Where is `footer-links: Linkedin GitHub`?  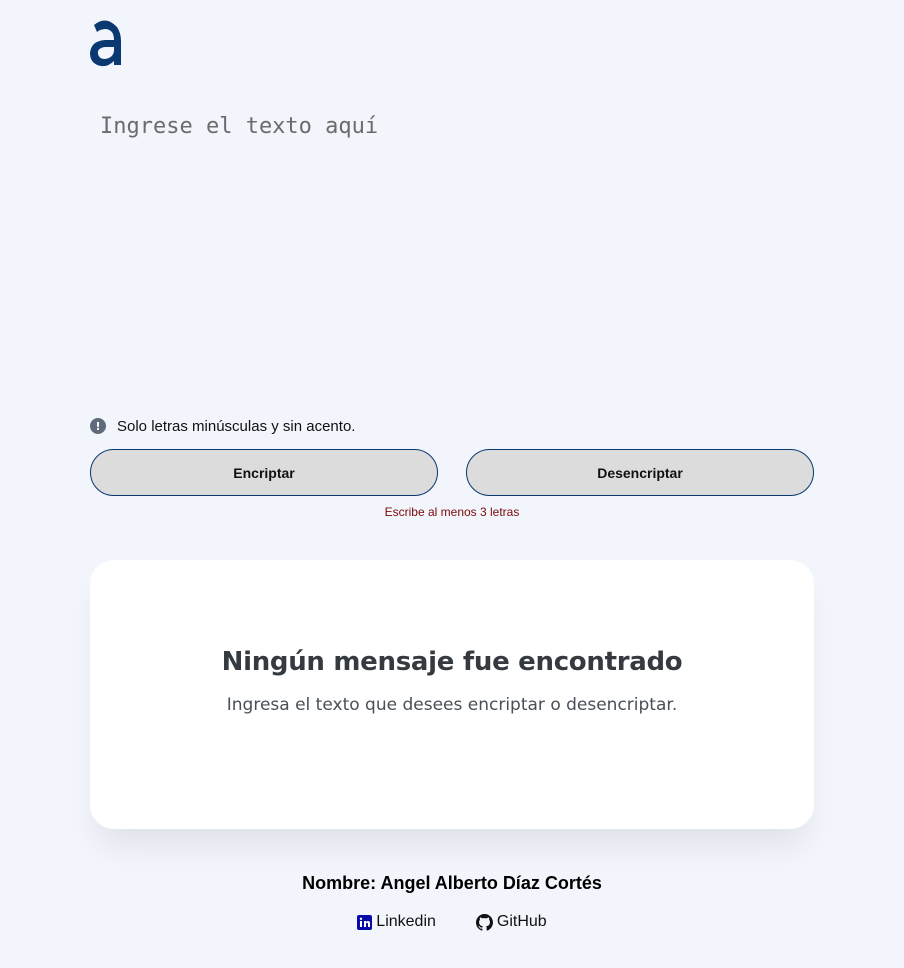 footer-links: Linkedin GitHub is located at coordinates (452, 922).